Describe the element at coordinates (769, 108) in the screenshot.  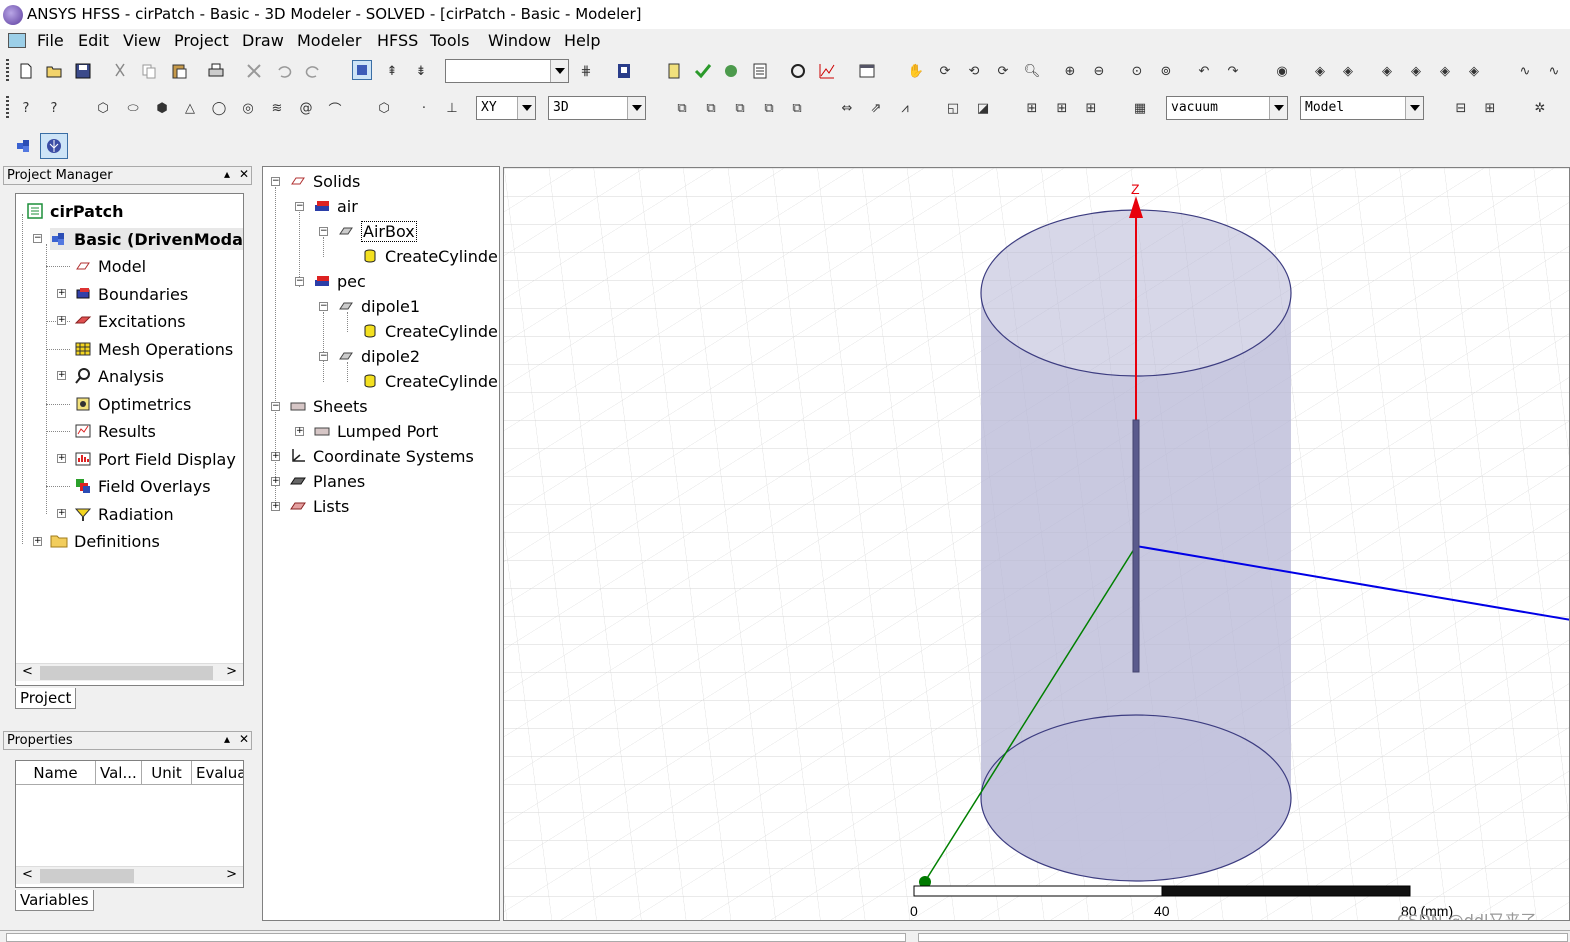
I see `split-icon: ⧉` at that location.